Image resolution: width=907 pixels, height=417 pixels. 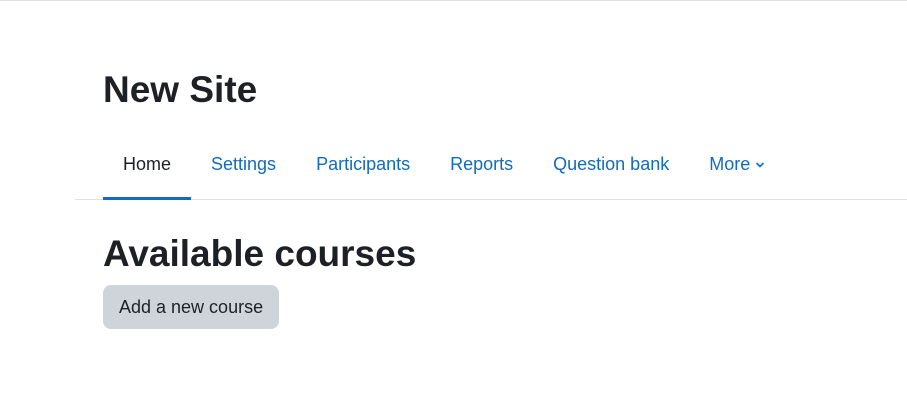 I want to click on tab-label: Home, so click(x=147, y=164).